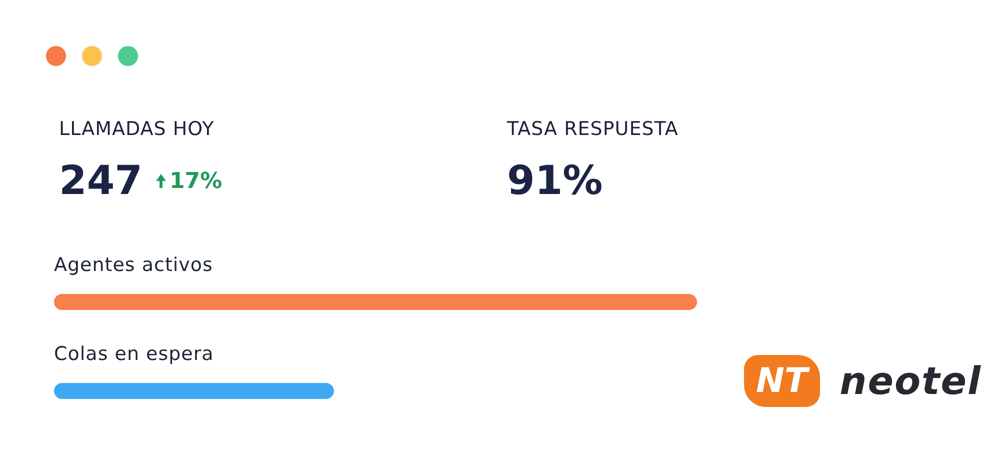  Describe the element at coordinates (555, 181) in the screenshot. I see `stat-value: 91%` at that location.